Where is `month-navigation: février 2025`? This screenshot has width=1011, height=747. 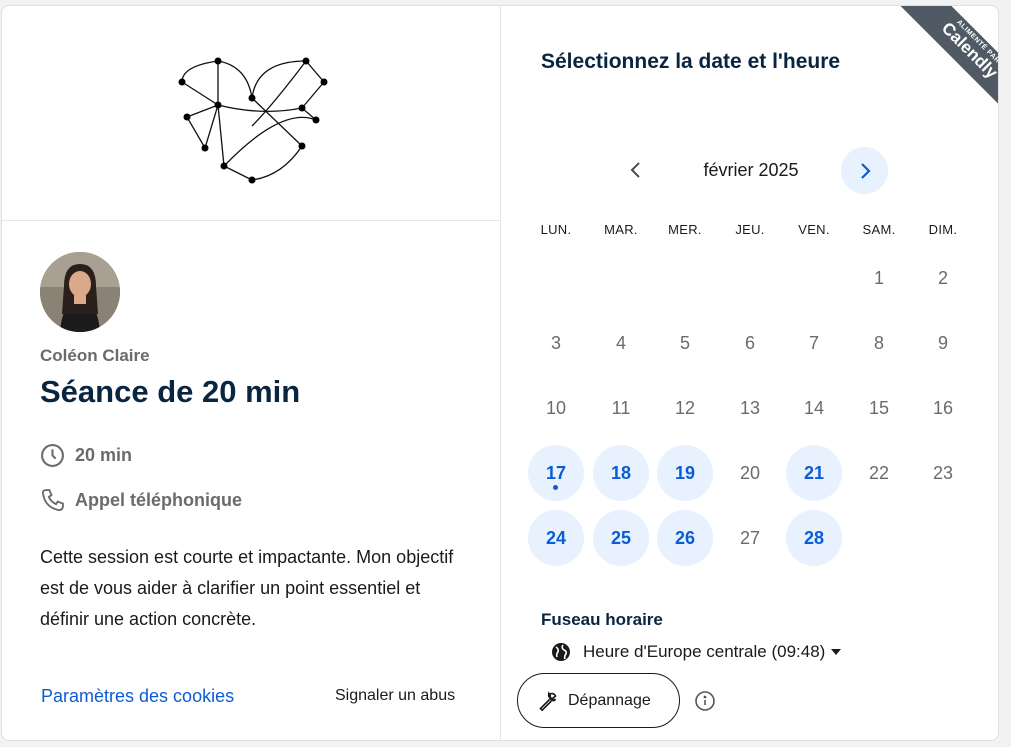
month-navigation: février 2025 is located at coordinates (749, 171).